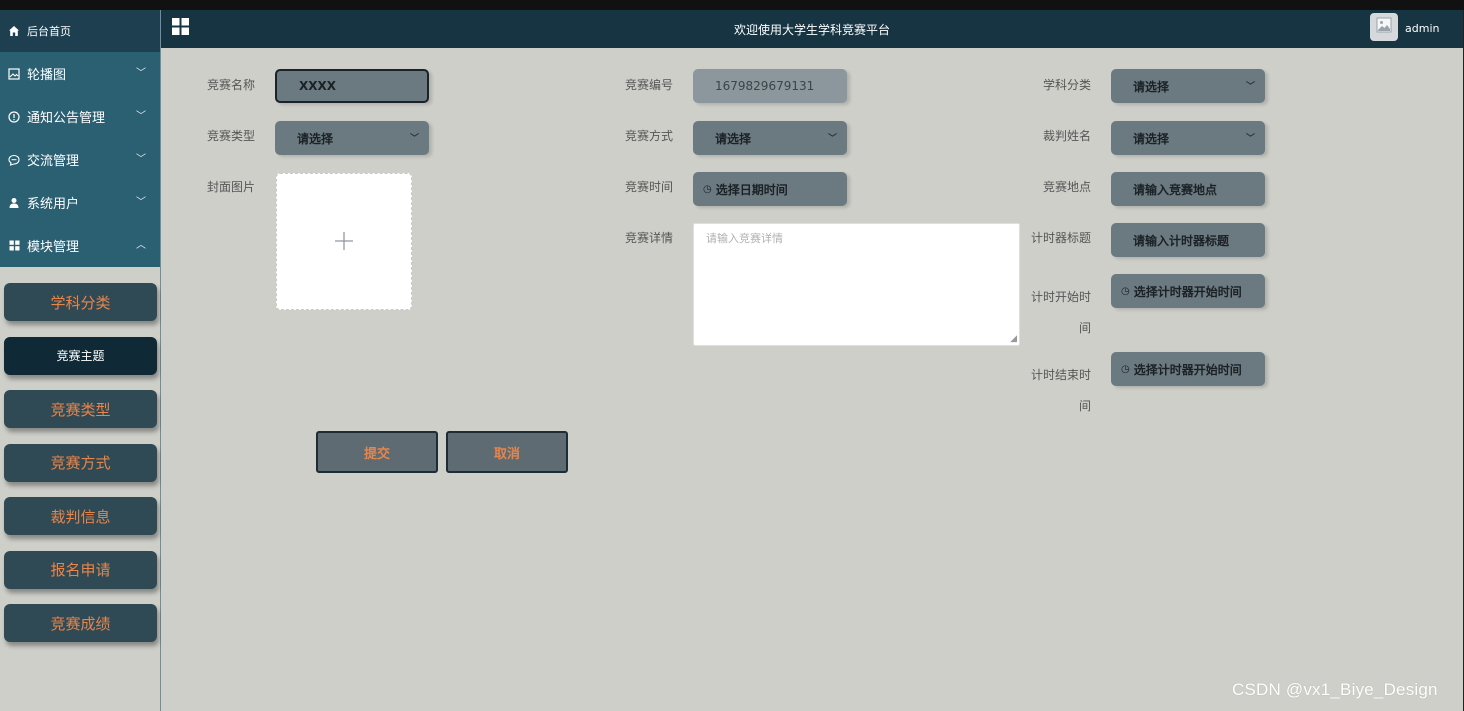 The image size is (1464, 711). I want to click on submenu-judge-info: 裁判信息, so click(80, 516).